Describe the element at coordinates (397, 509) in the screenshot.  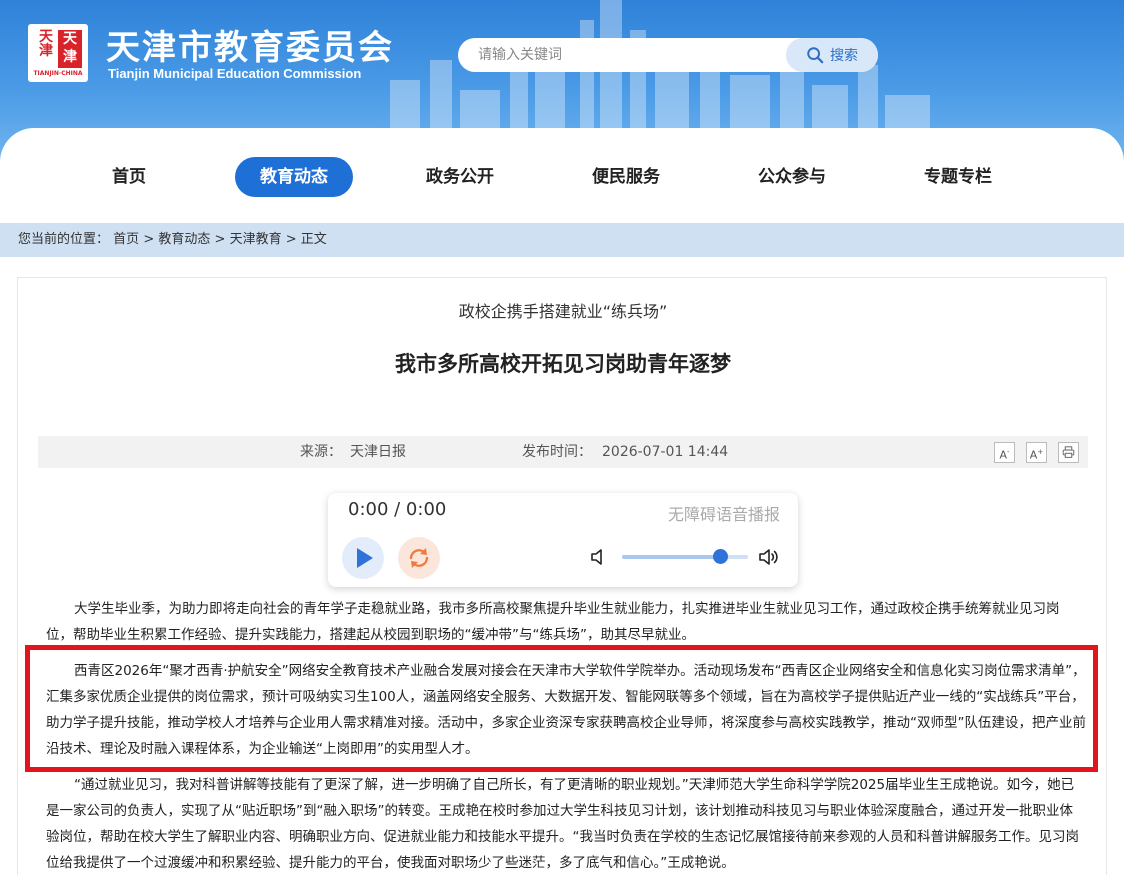
I see `audio-time: 0:00 / 0:00` at that location.